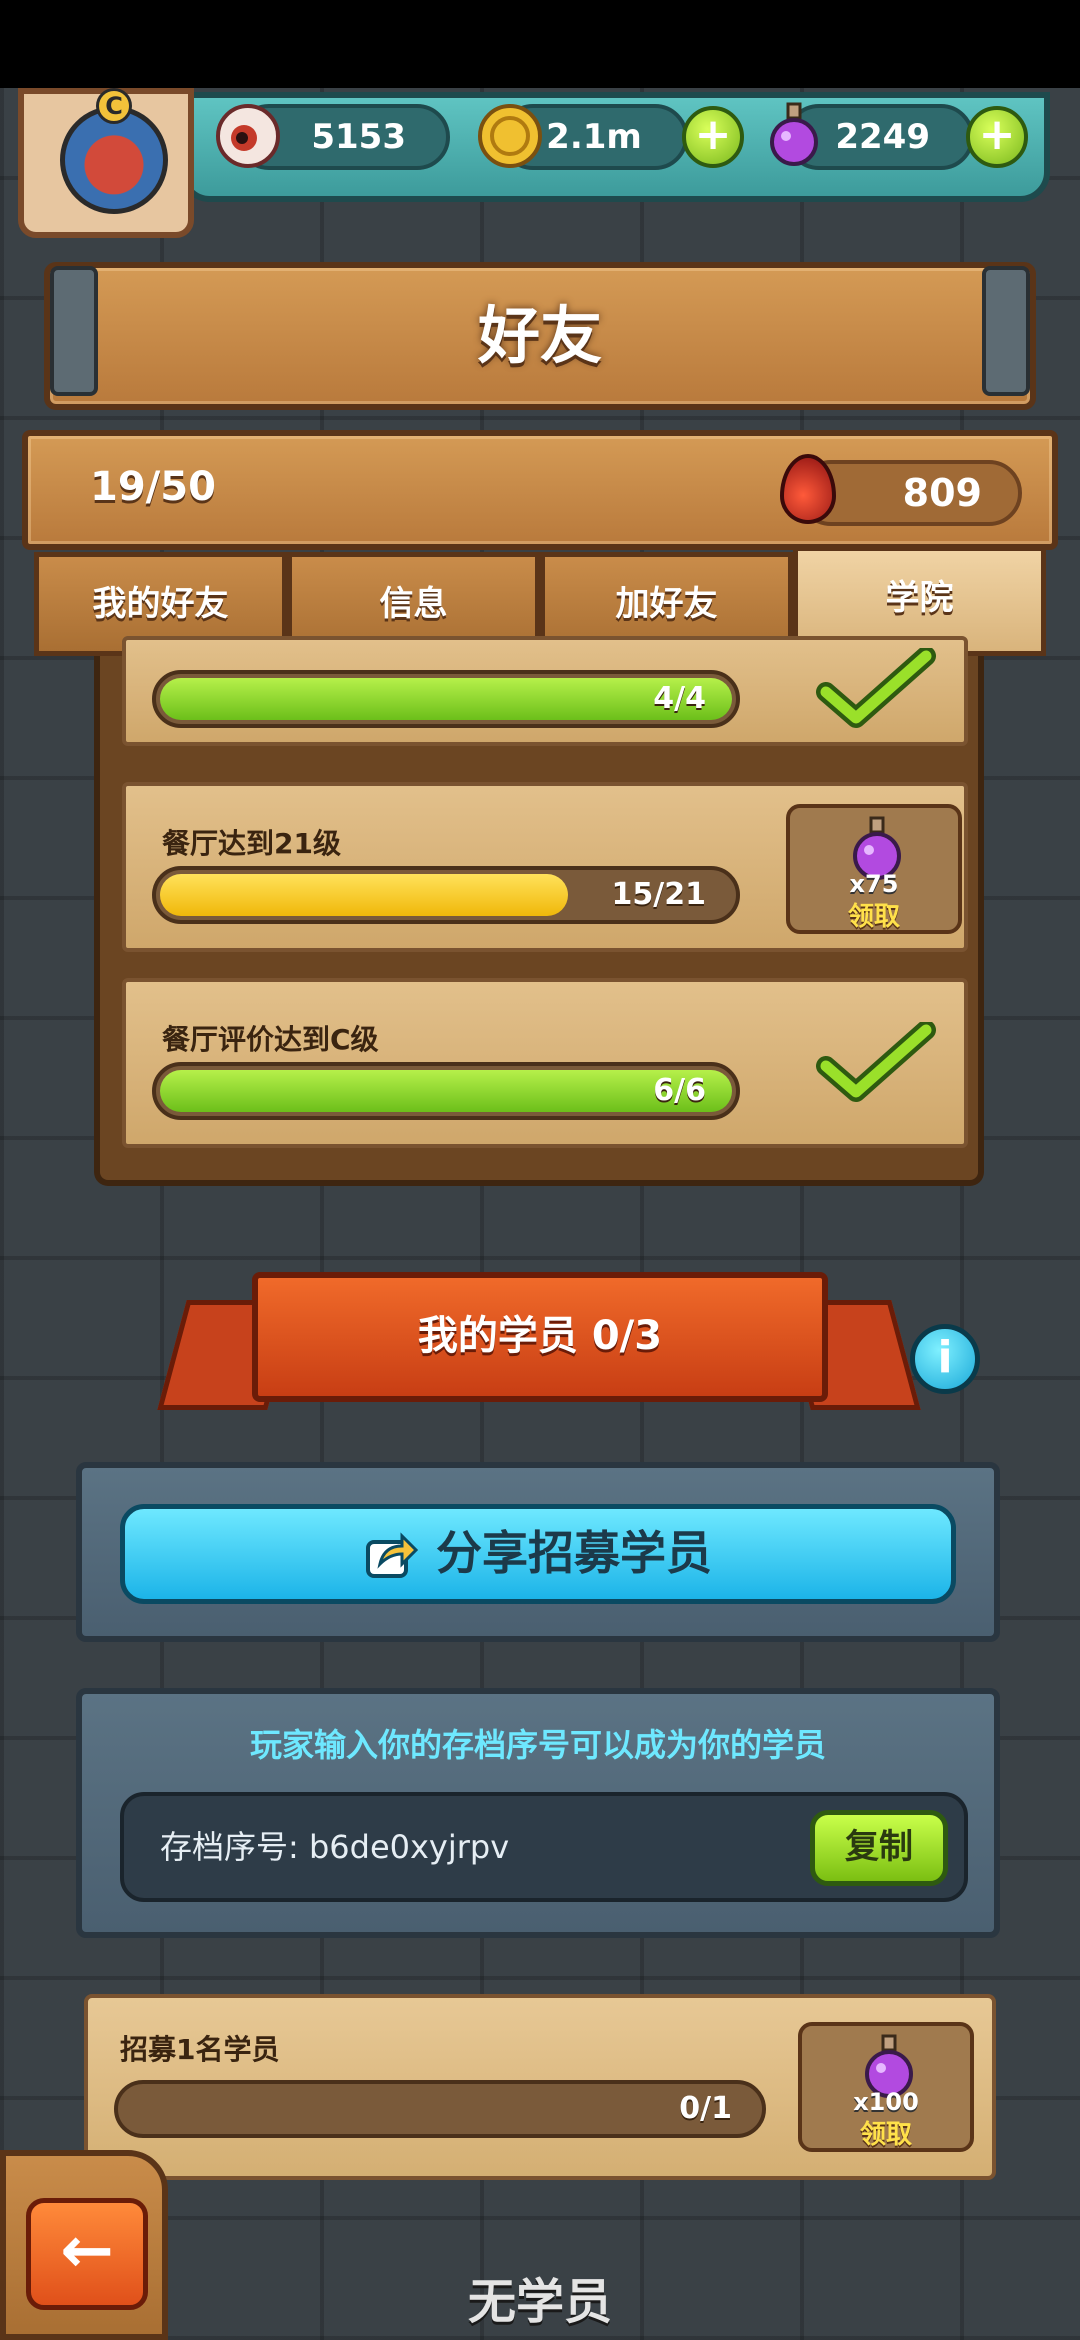 The width and height of the screenshot is (1080, 2340). I want to click on share-panel: 分享招募学员, so click(538, 1552).